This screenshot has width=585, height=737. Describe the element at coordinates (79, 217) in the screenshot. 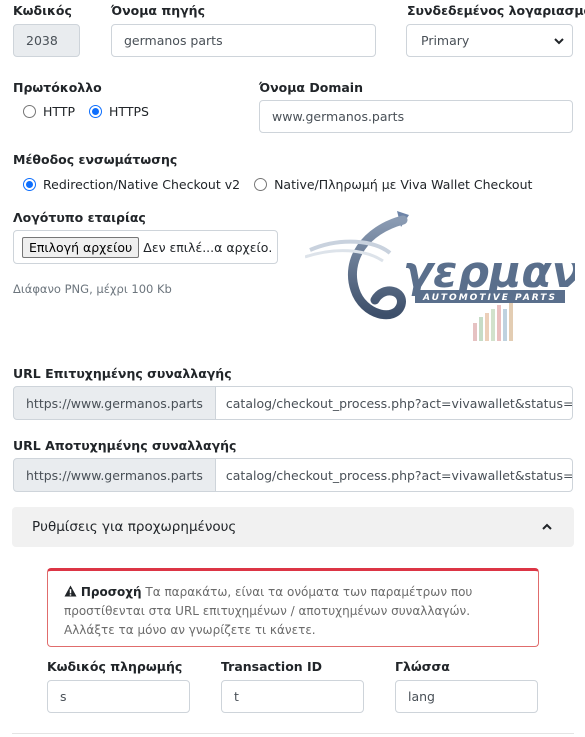

I see `logo-label: Λογότυπο εταιρίας` at that location.